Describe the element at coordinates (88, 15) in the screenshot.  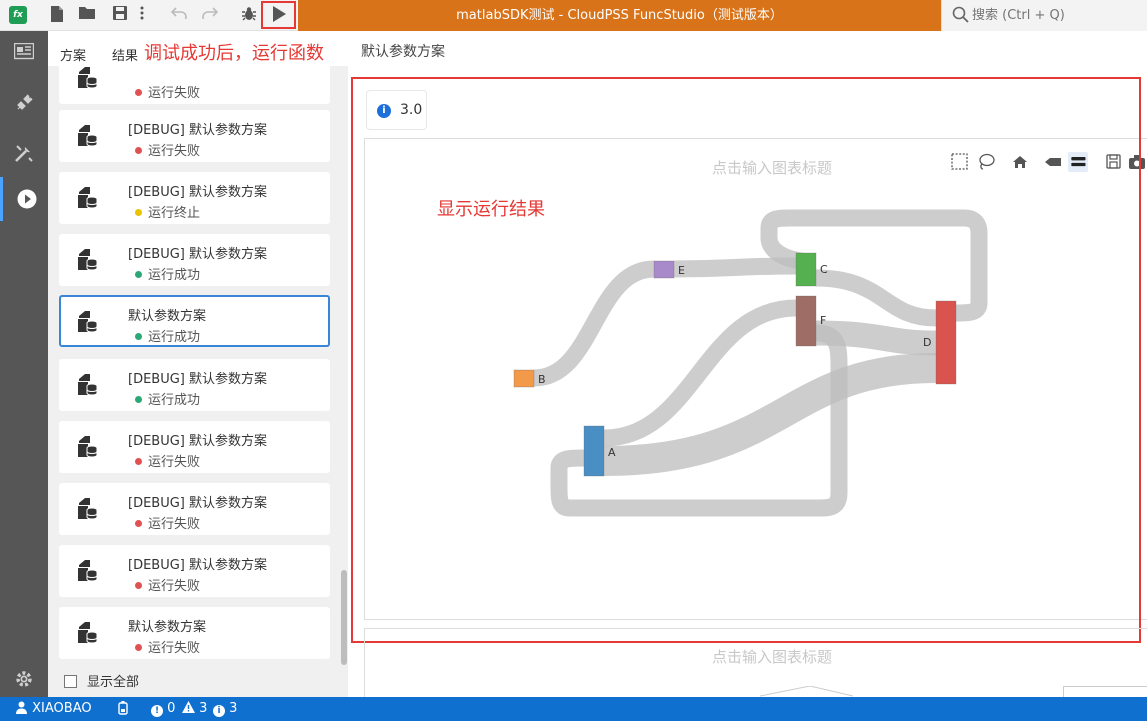
I see `open-folder-icon` at that location.